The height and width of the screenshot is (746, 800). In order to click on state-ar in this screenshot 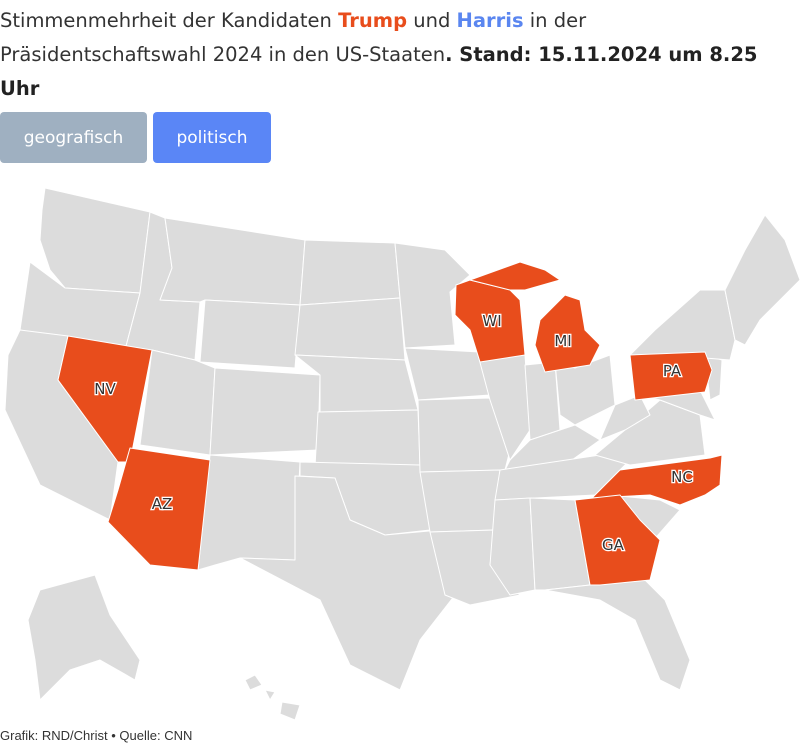, I will do `click(460, 501)`.